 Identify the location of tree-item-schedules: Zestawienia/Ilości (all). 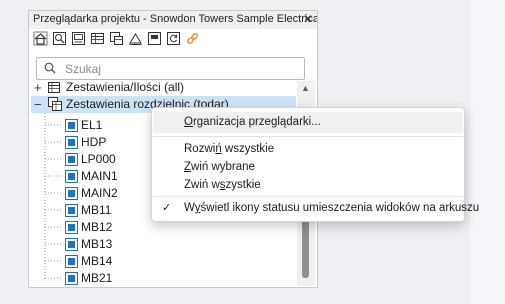
(125, 87).